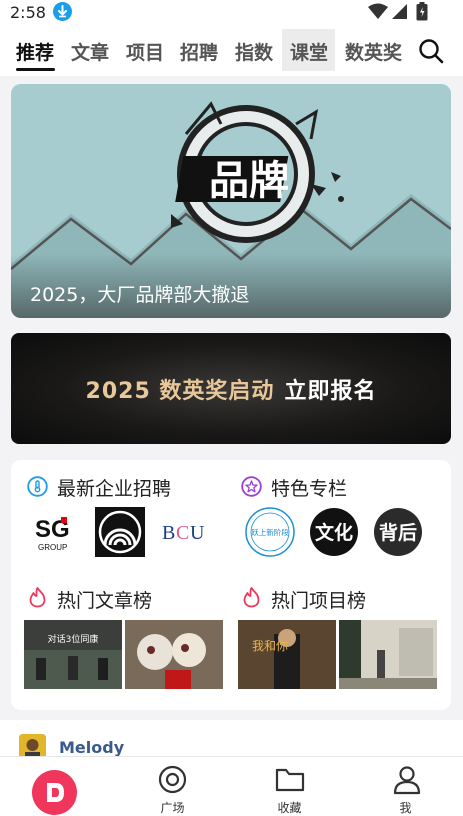  Describe the element at coordinates (422, 13) in the screenshot. I see `battery-icon` at that location.